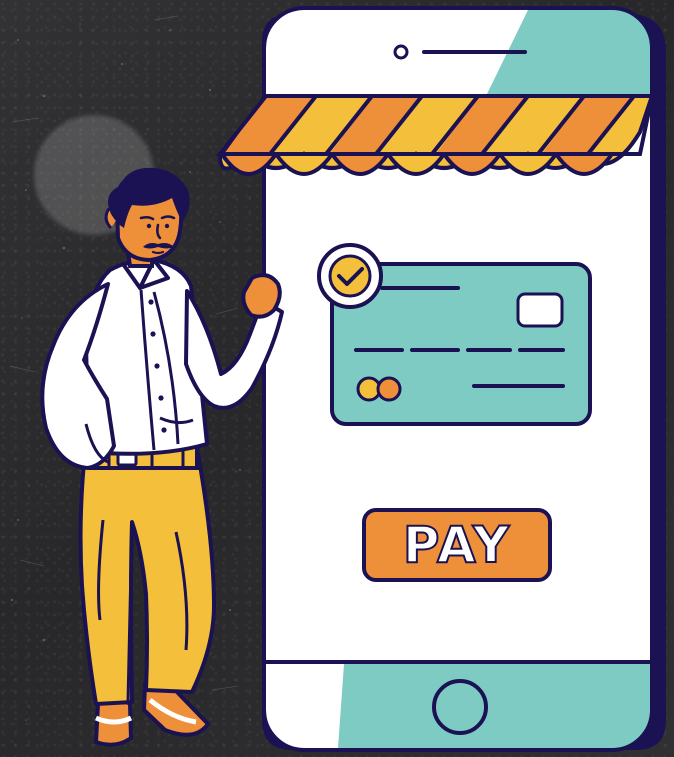 Image resolution: width=674 pixels, height=757 pixels. What do you see at coordinates (350, 276) in the screenshot?
I see `check-circle-icon` at bounding box center [350, 276].